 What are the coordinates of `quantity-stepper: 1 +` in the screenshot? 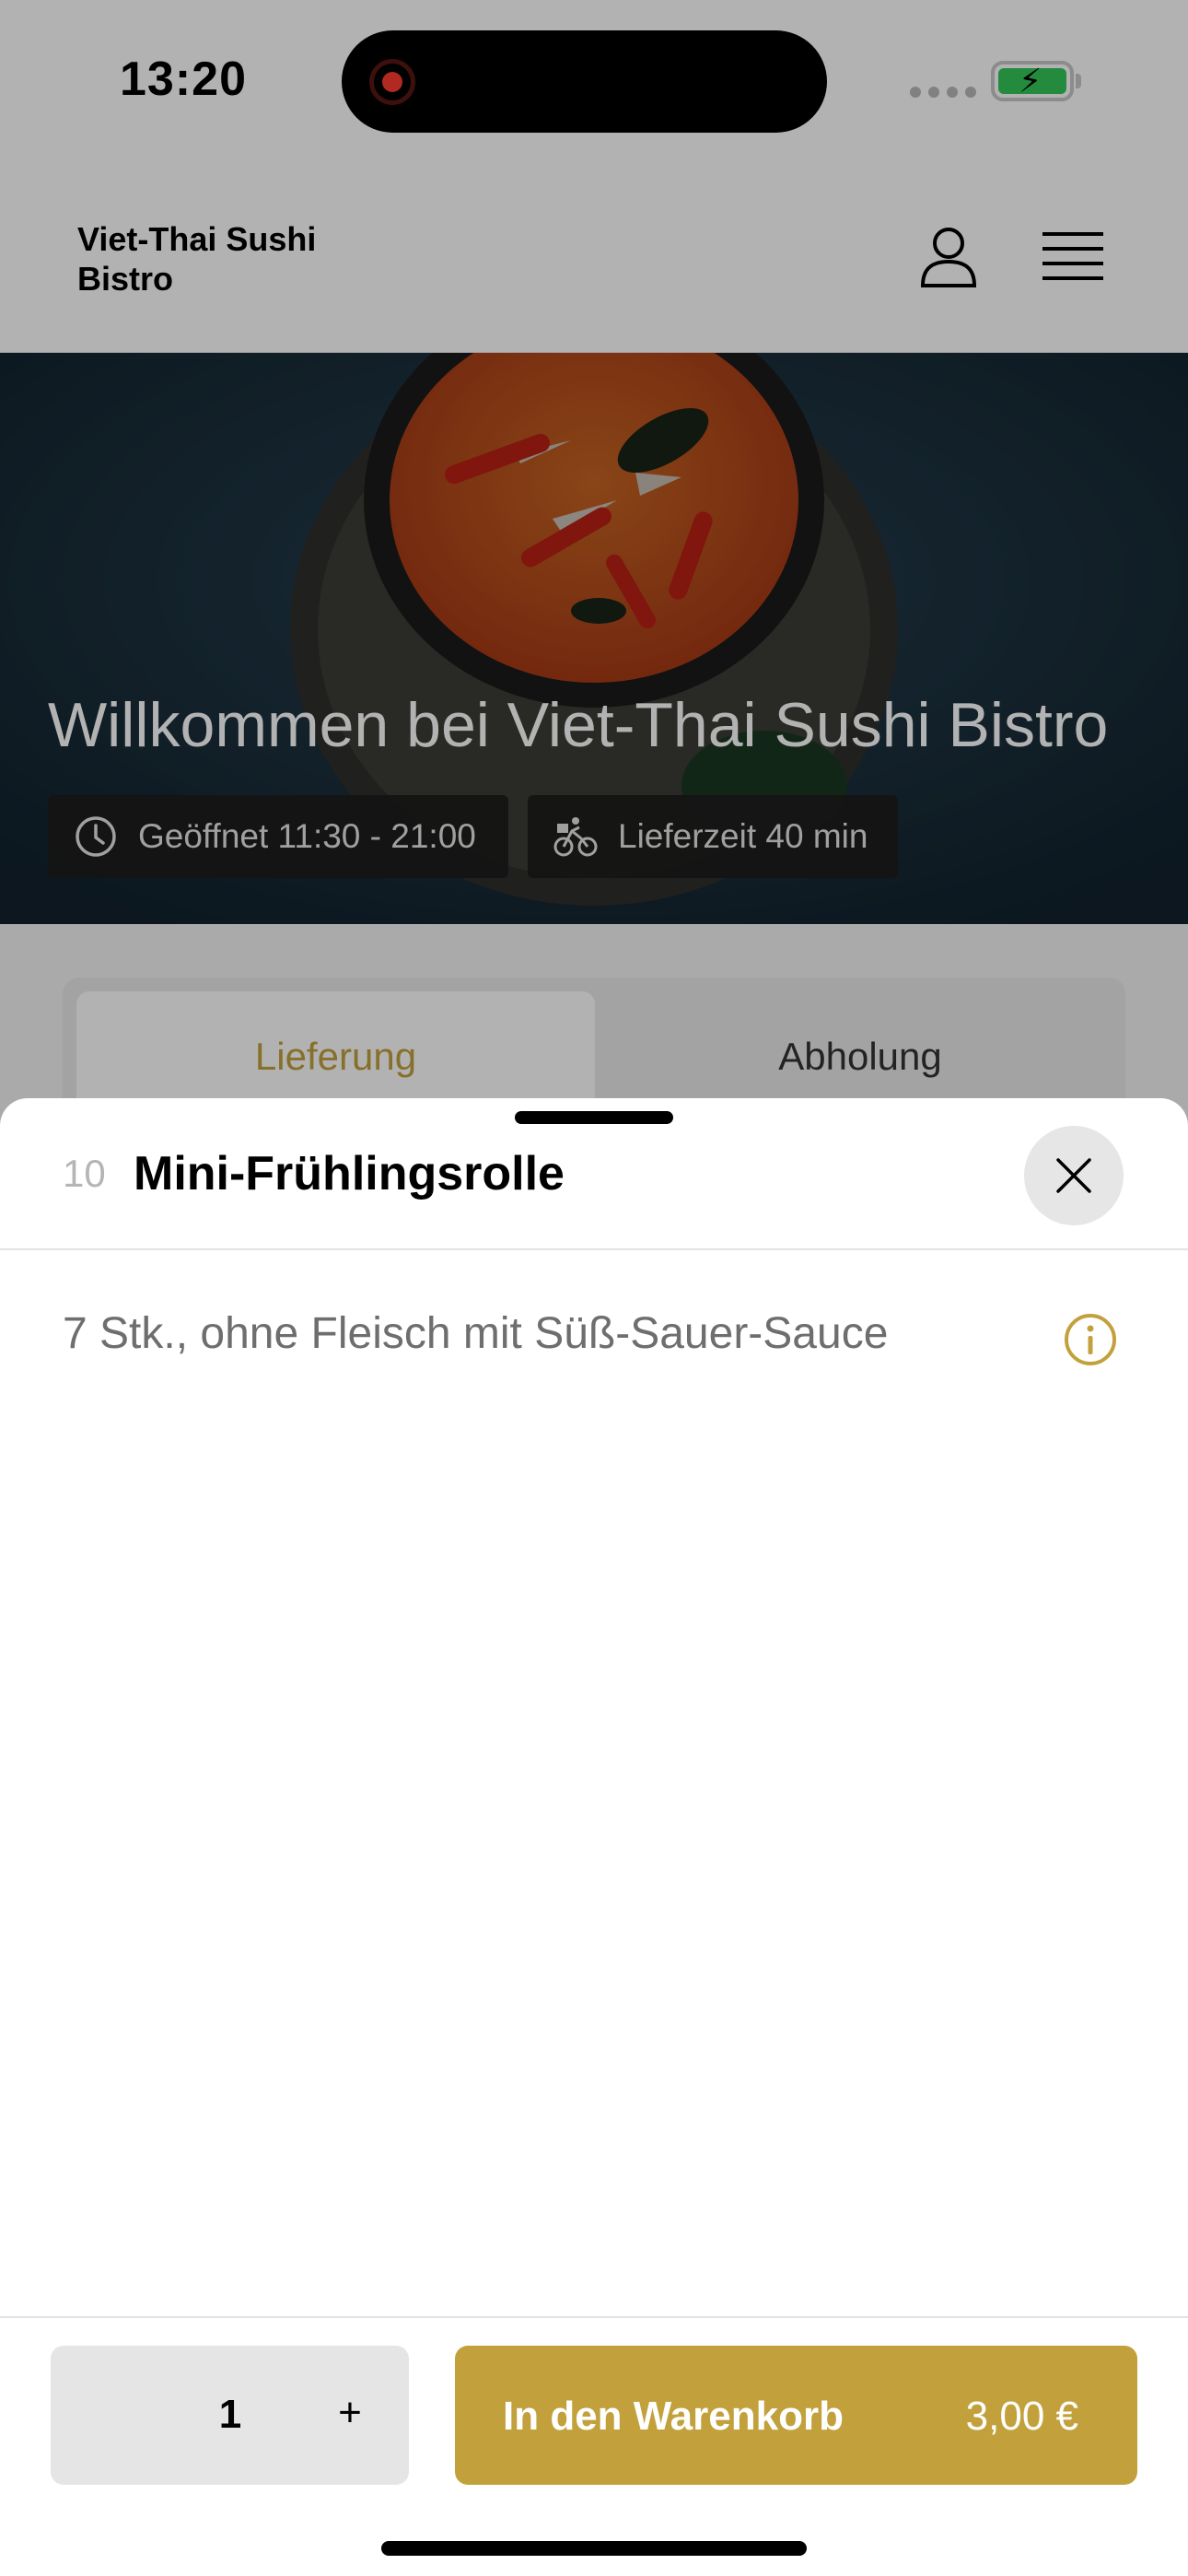 It's located at (230, 2415).